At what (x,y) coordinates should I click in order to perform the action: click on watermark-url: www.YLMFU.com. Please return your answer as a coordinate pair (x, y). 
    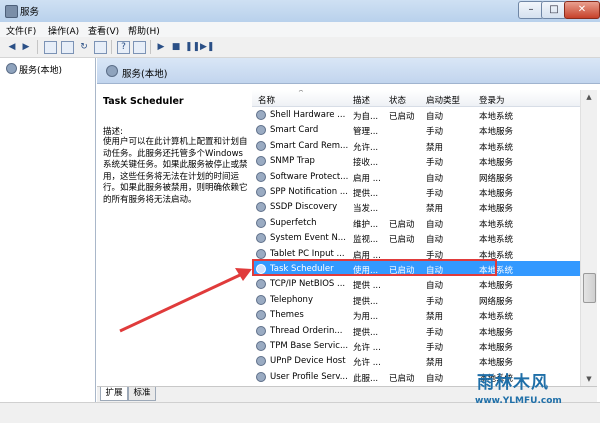
    Looking at the image, I should click on (518, 401).